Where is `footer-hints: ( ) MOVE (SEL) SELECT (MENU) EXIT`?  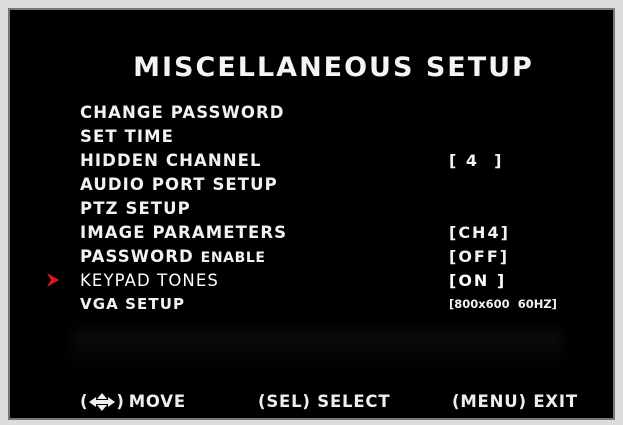
footer-hints: ( ) MOVE (SEL) SELECT (MENU) EXIT is located at coordinates (340, 405).